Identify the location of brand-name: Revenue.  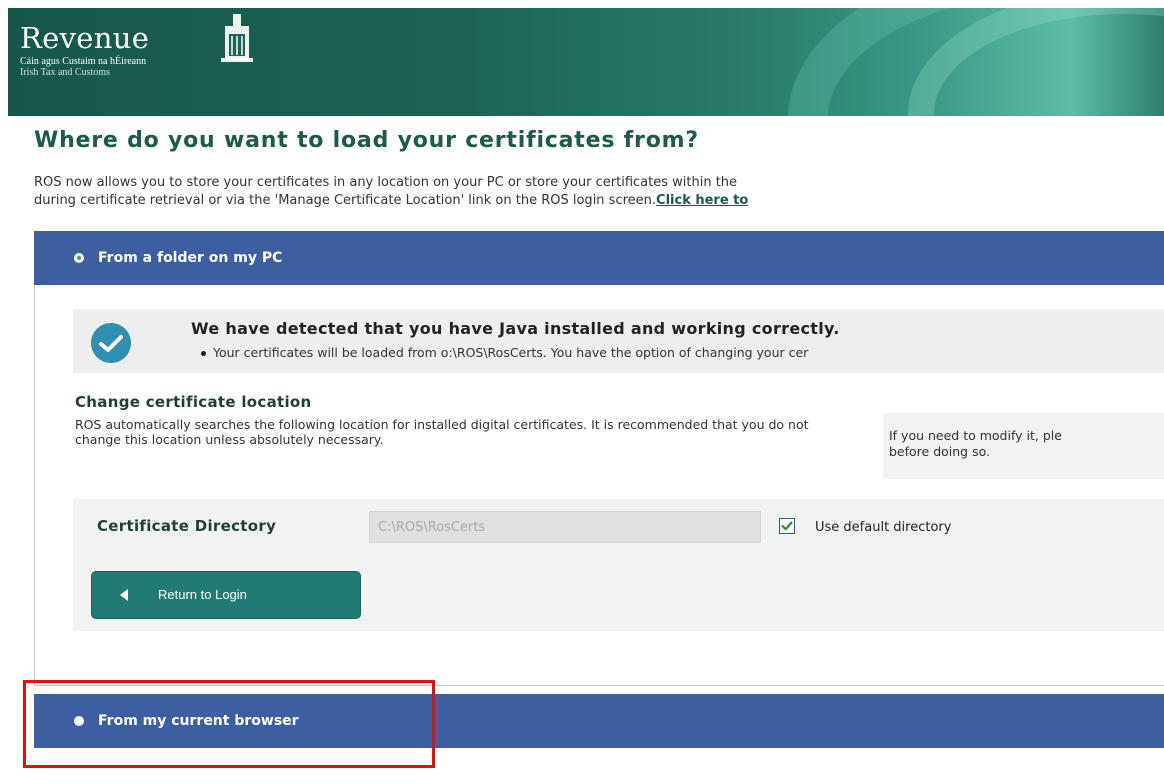
(85, 38).